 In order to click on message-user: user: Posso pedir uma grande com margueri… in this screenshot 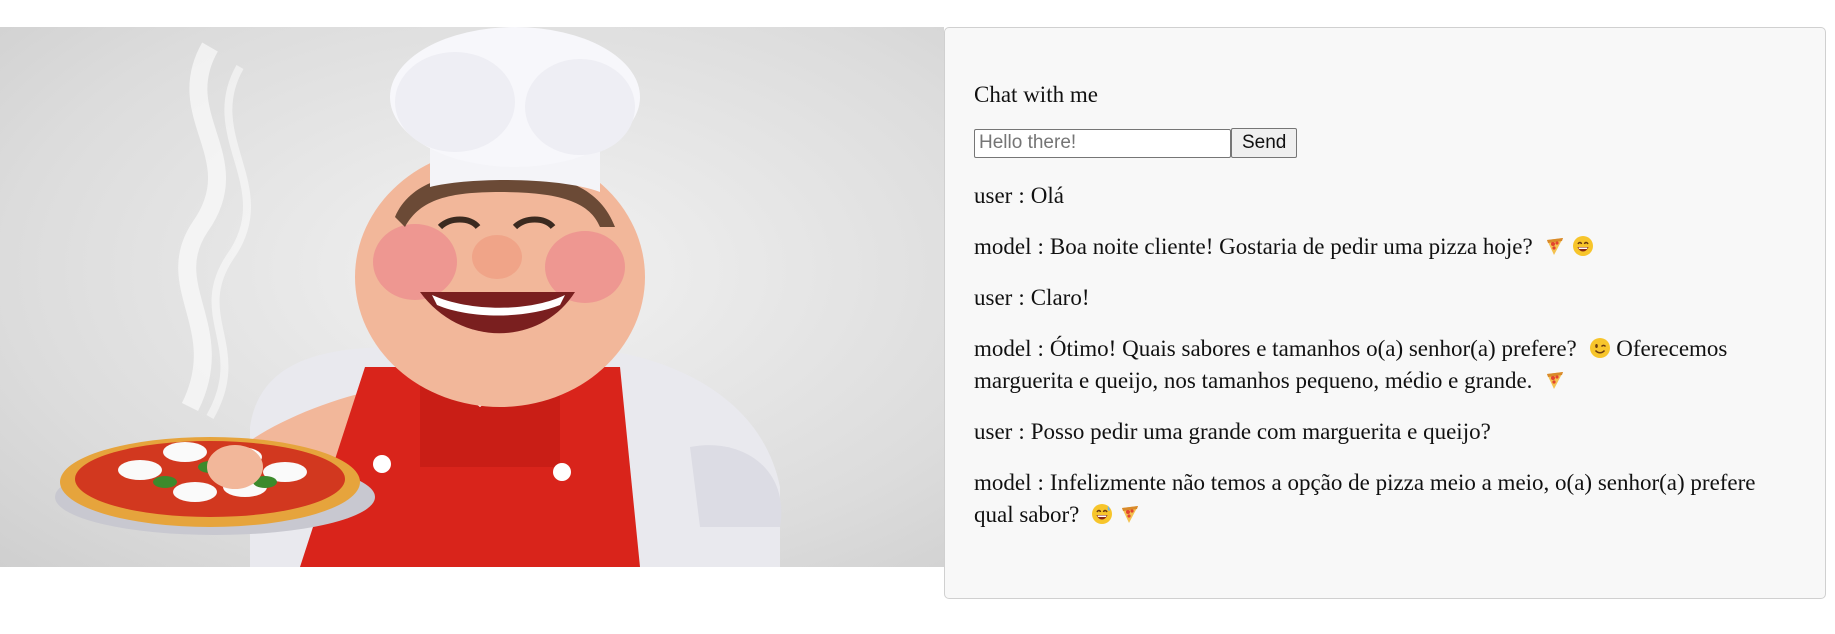, I will do `click(1385, 432)`.